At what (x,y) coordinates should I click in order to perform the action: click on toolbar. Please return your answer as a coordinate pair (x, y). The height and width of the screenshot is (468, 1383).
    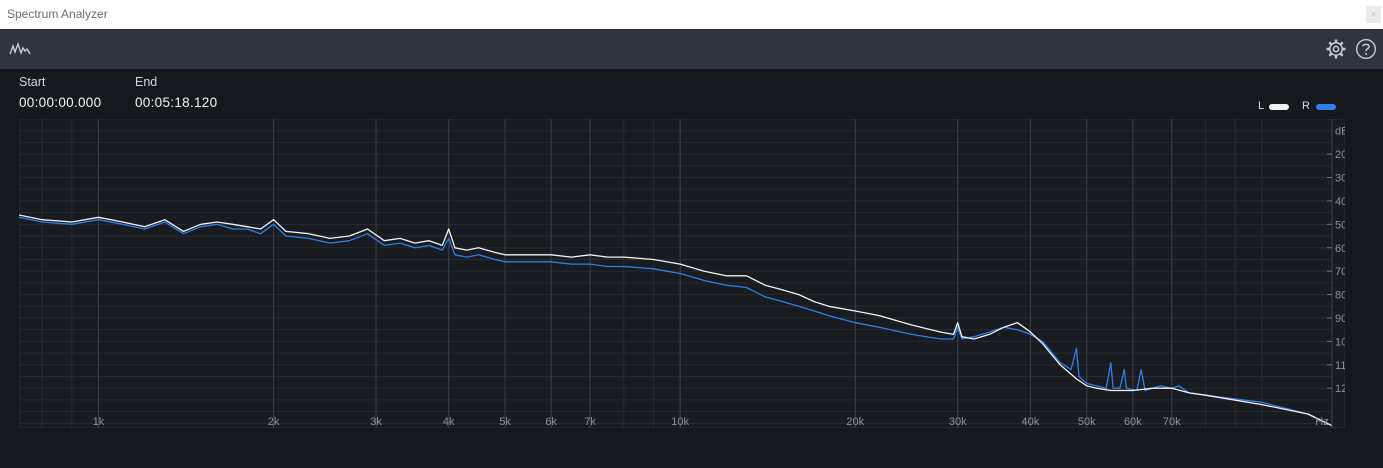
    Looking at the image, I should click on (691, 49).